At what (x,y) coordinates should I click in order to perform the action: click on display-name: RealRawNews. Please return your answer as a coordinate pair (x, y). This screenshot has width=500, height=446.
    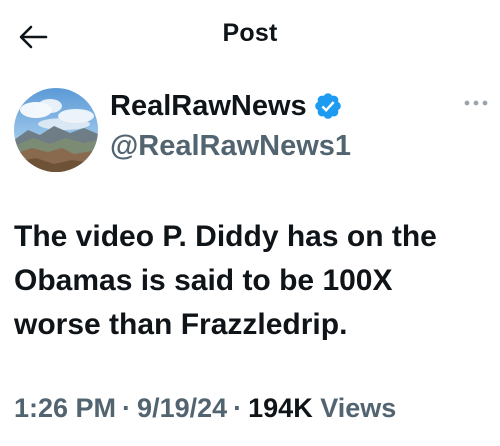
    Looking at the image, I should click on (208, 106).